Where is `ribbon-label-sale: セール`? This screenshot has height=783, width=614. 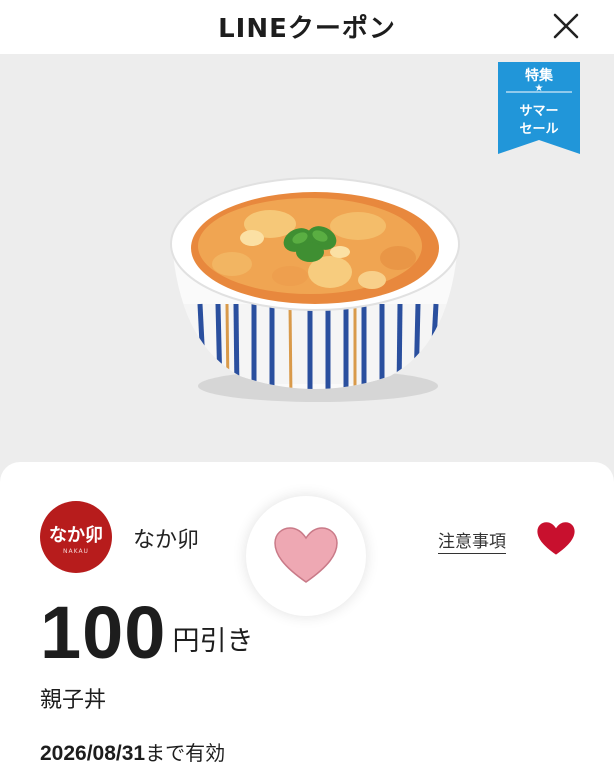 ribbon-label-sale: セール is located at coordinates (539, 129).